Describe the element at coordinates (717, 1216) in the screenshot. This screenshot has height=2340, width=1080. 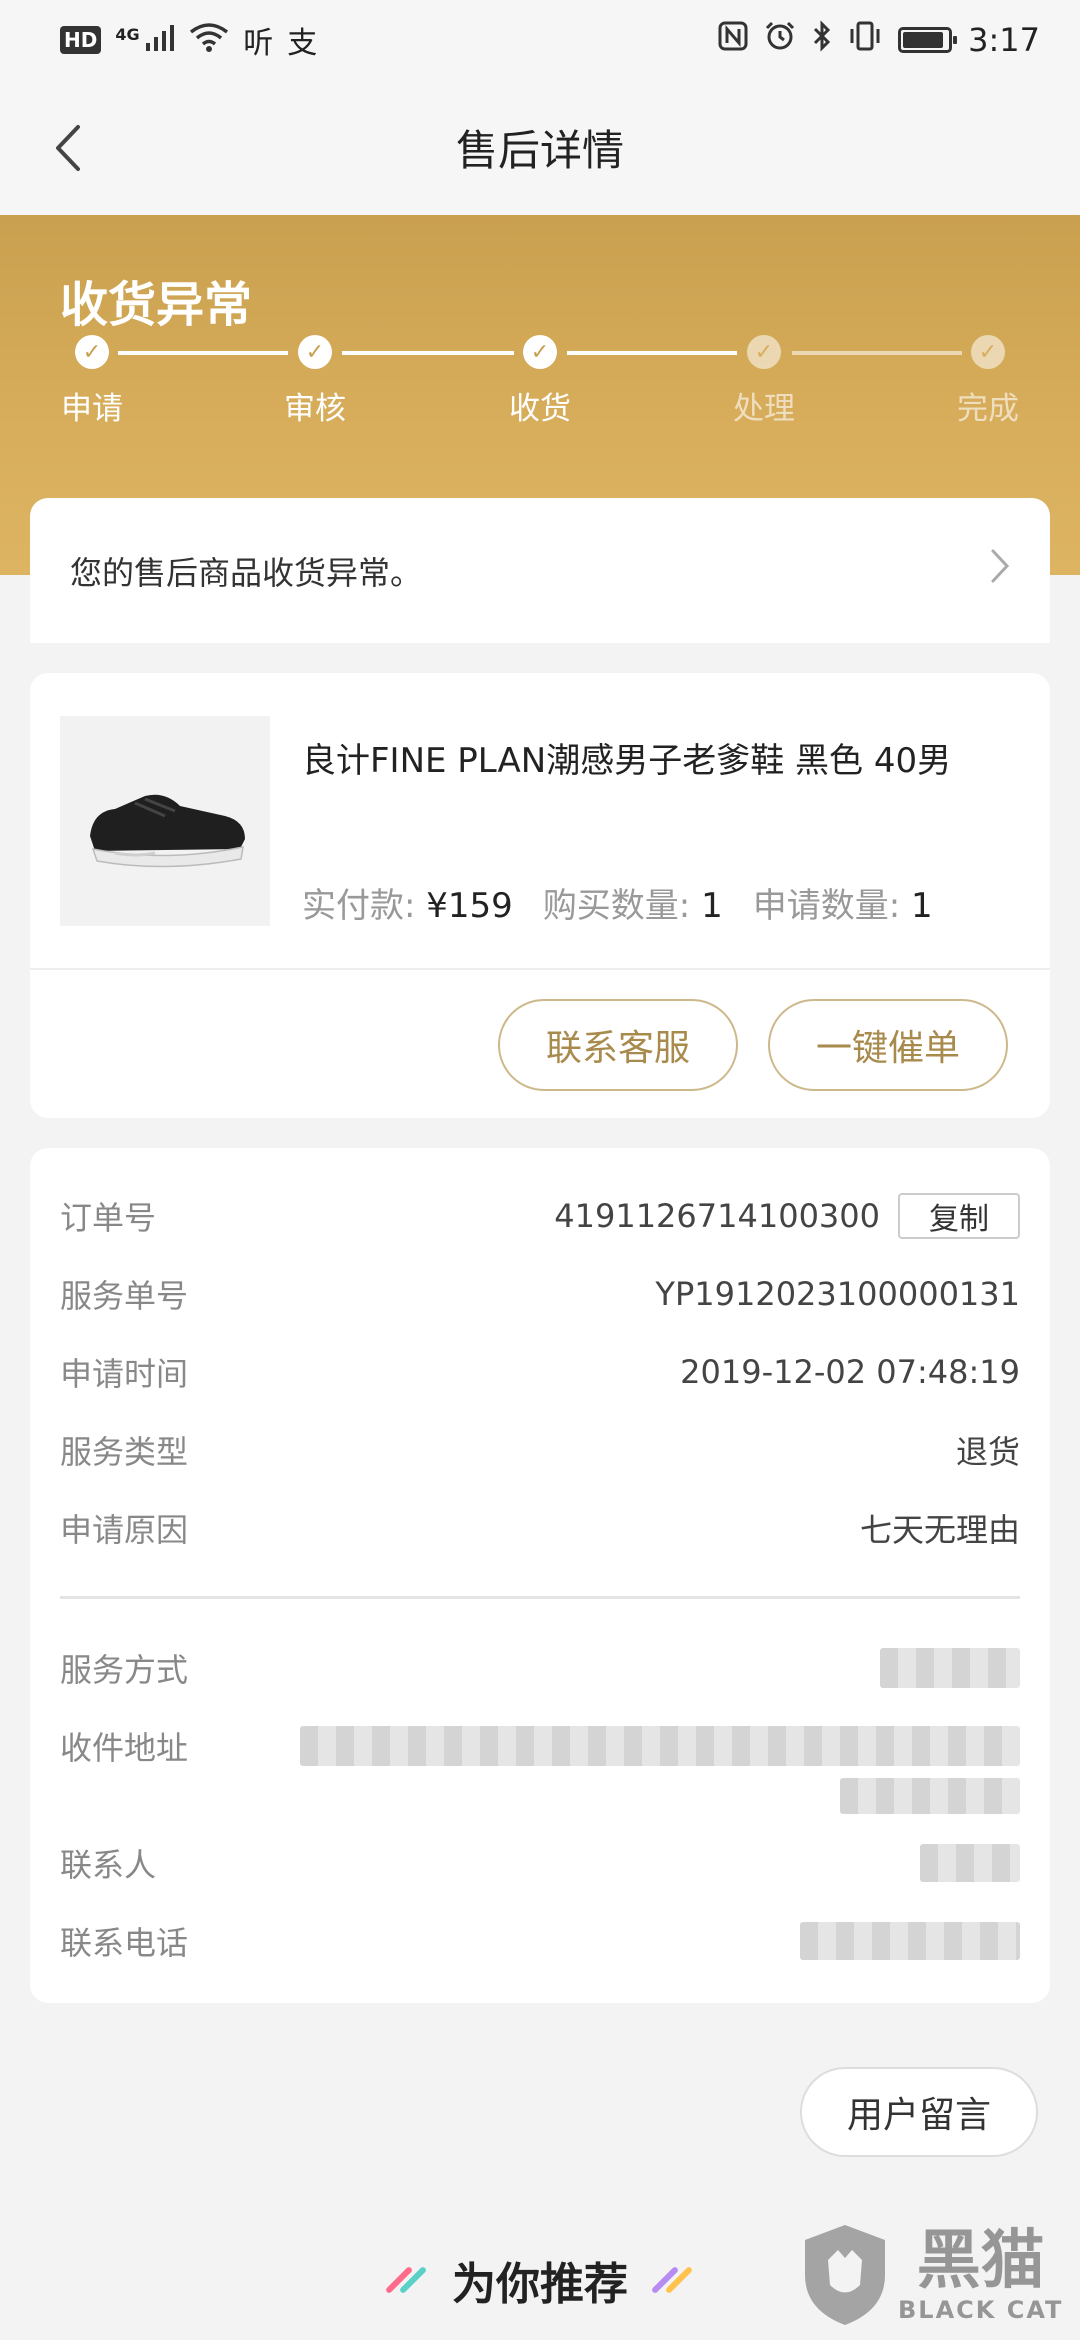
I see `order-number-value: 4191126714100300` at that location.